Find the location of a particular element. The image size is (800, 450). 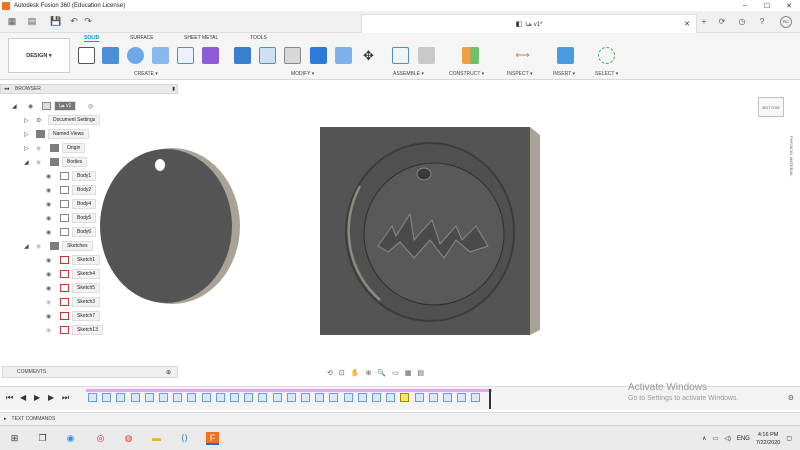

task-view-icon: ❐ is located at coordinates (42, 438).